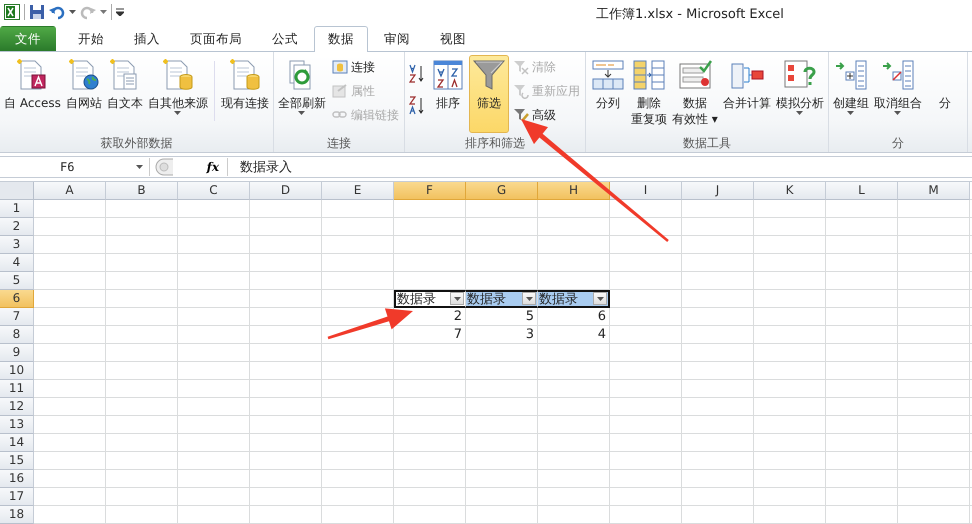 Image resolution: width=972 pixels, height=524 pixels. I want to click on save-icon, so click(37, 12).